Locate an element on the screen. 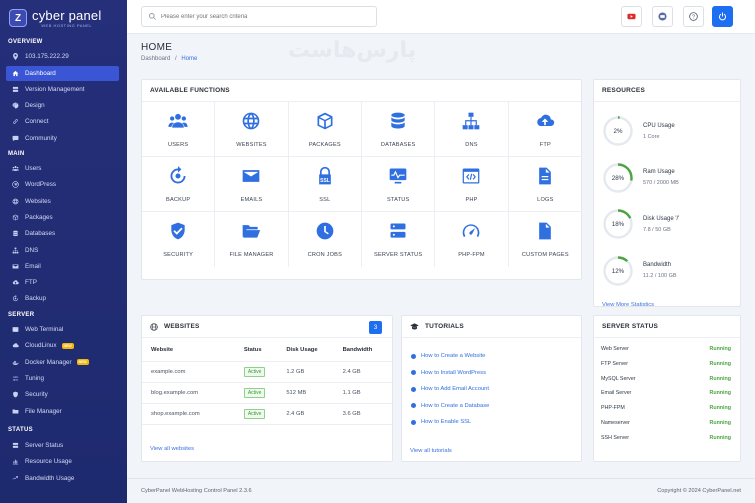 The height and width of the screenshot is (503, 755). tutorial-link: How to Create a Database is located at coordinates (450, 406).